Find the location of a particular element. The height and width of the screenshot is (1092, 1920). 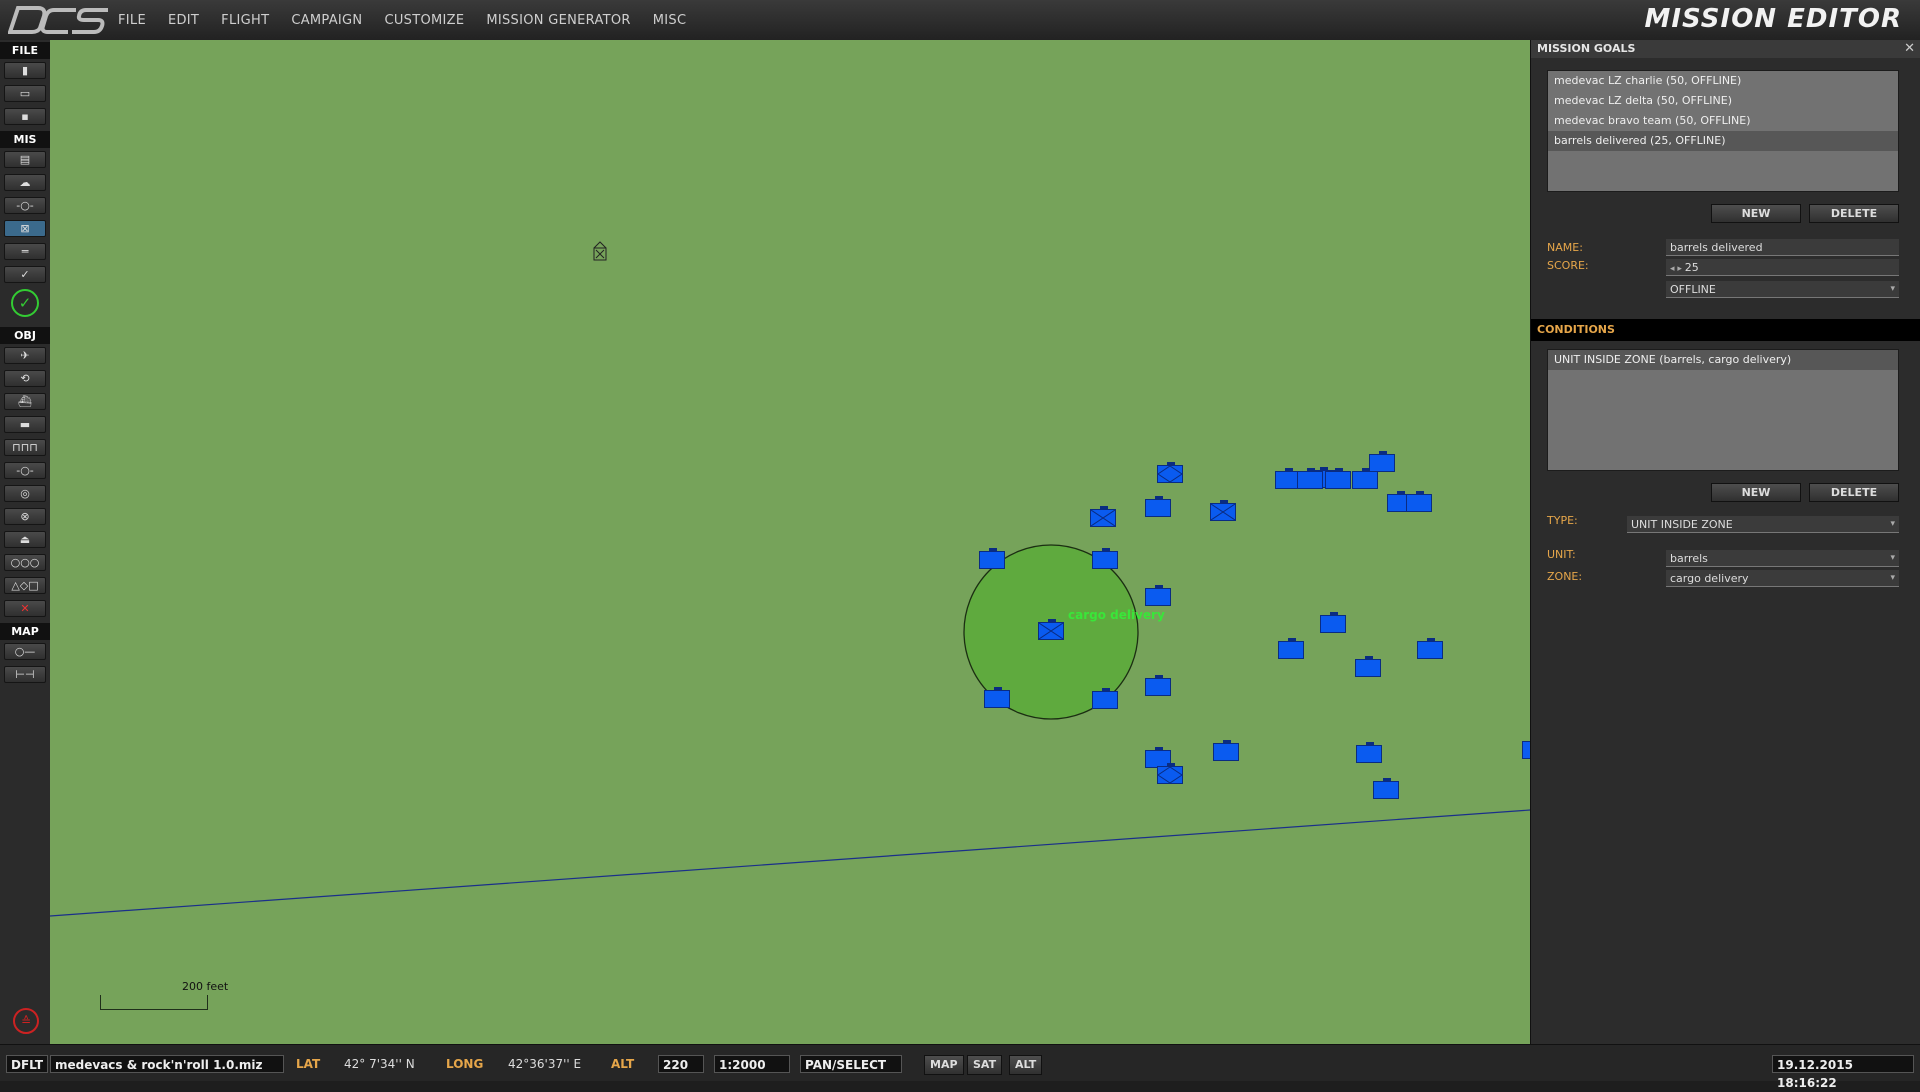

menu-flight: FLIGHT is located at coordinates (245, 20).